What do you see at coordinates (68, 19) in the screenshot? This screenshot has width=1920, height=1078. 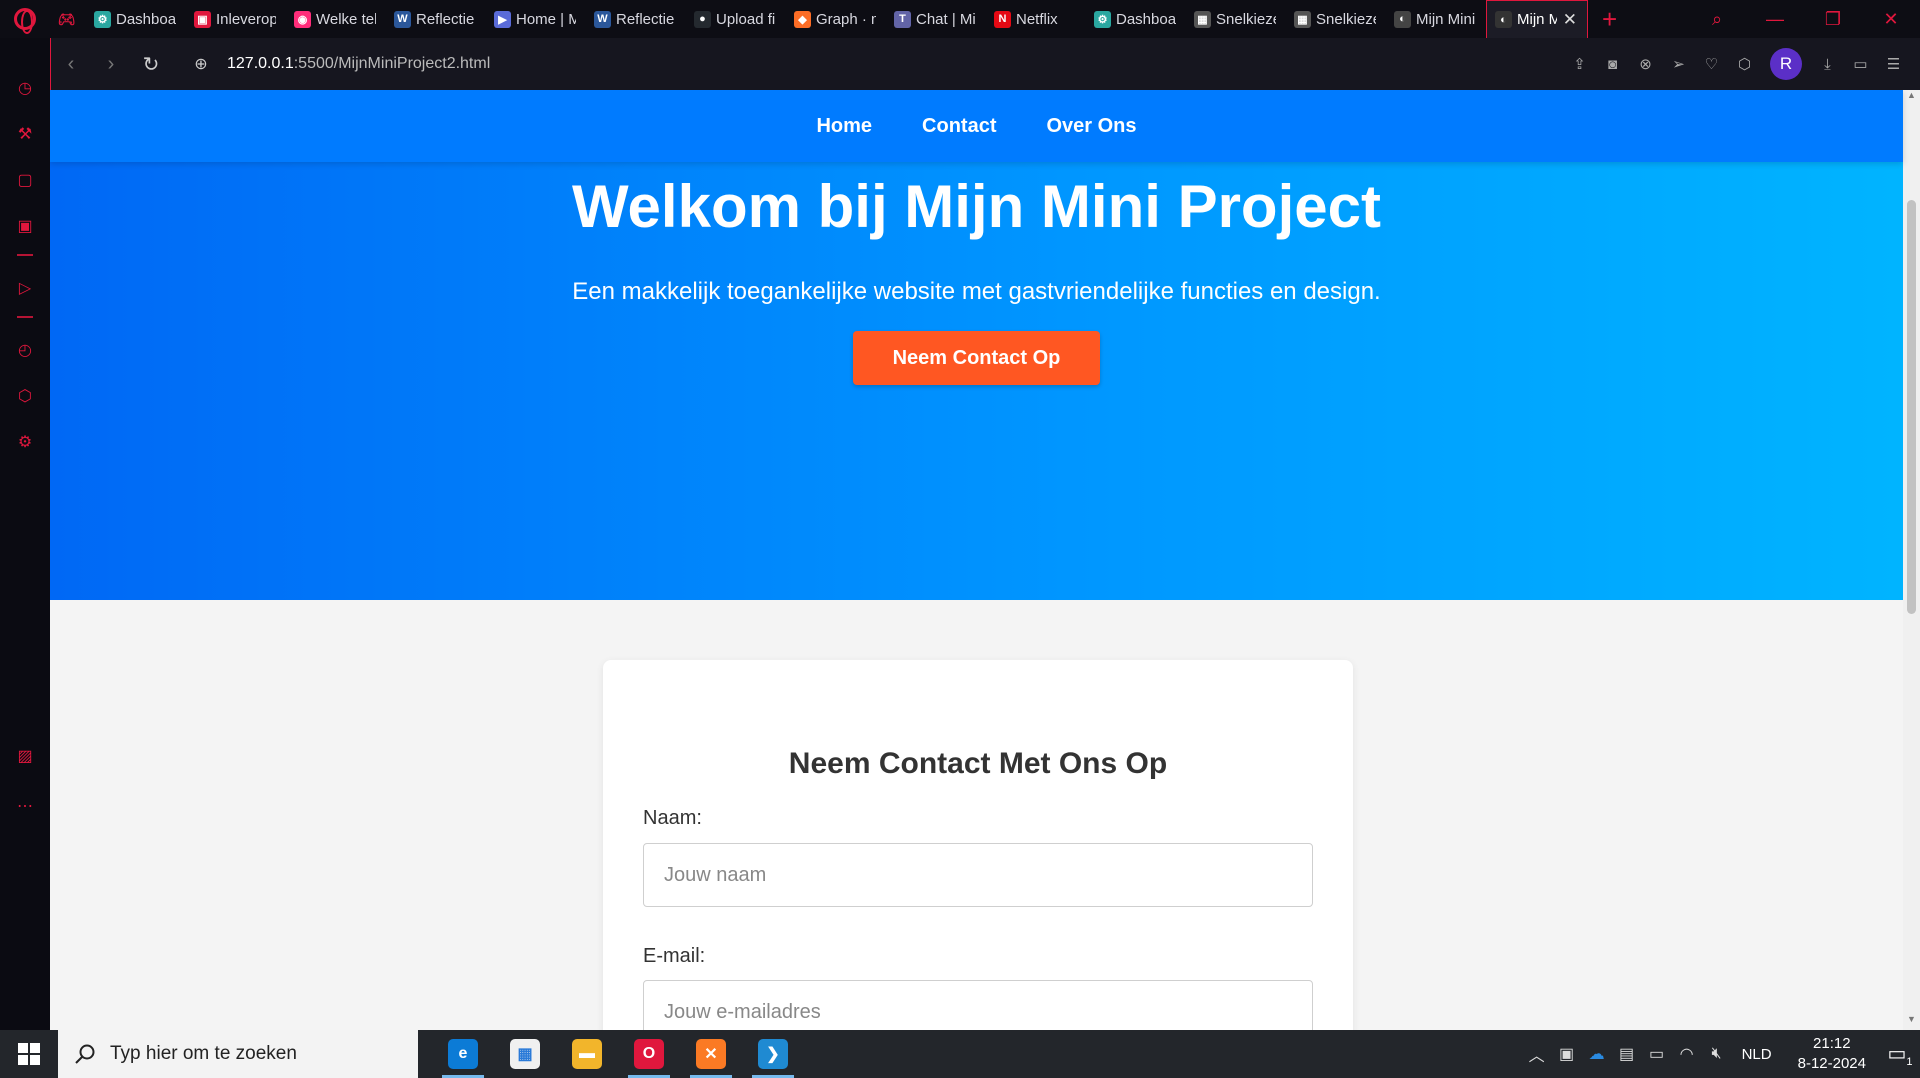 I see `tab-gx: 🎮︎` at bounding box center [68, 19].